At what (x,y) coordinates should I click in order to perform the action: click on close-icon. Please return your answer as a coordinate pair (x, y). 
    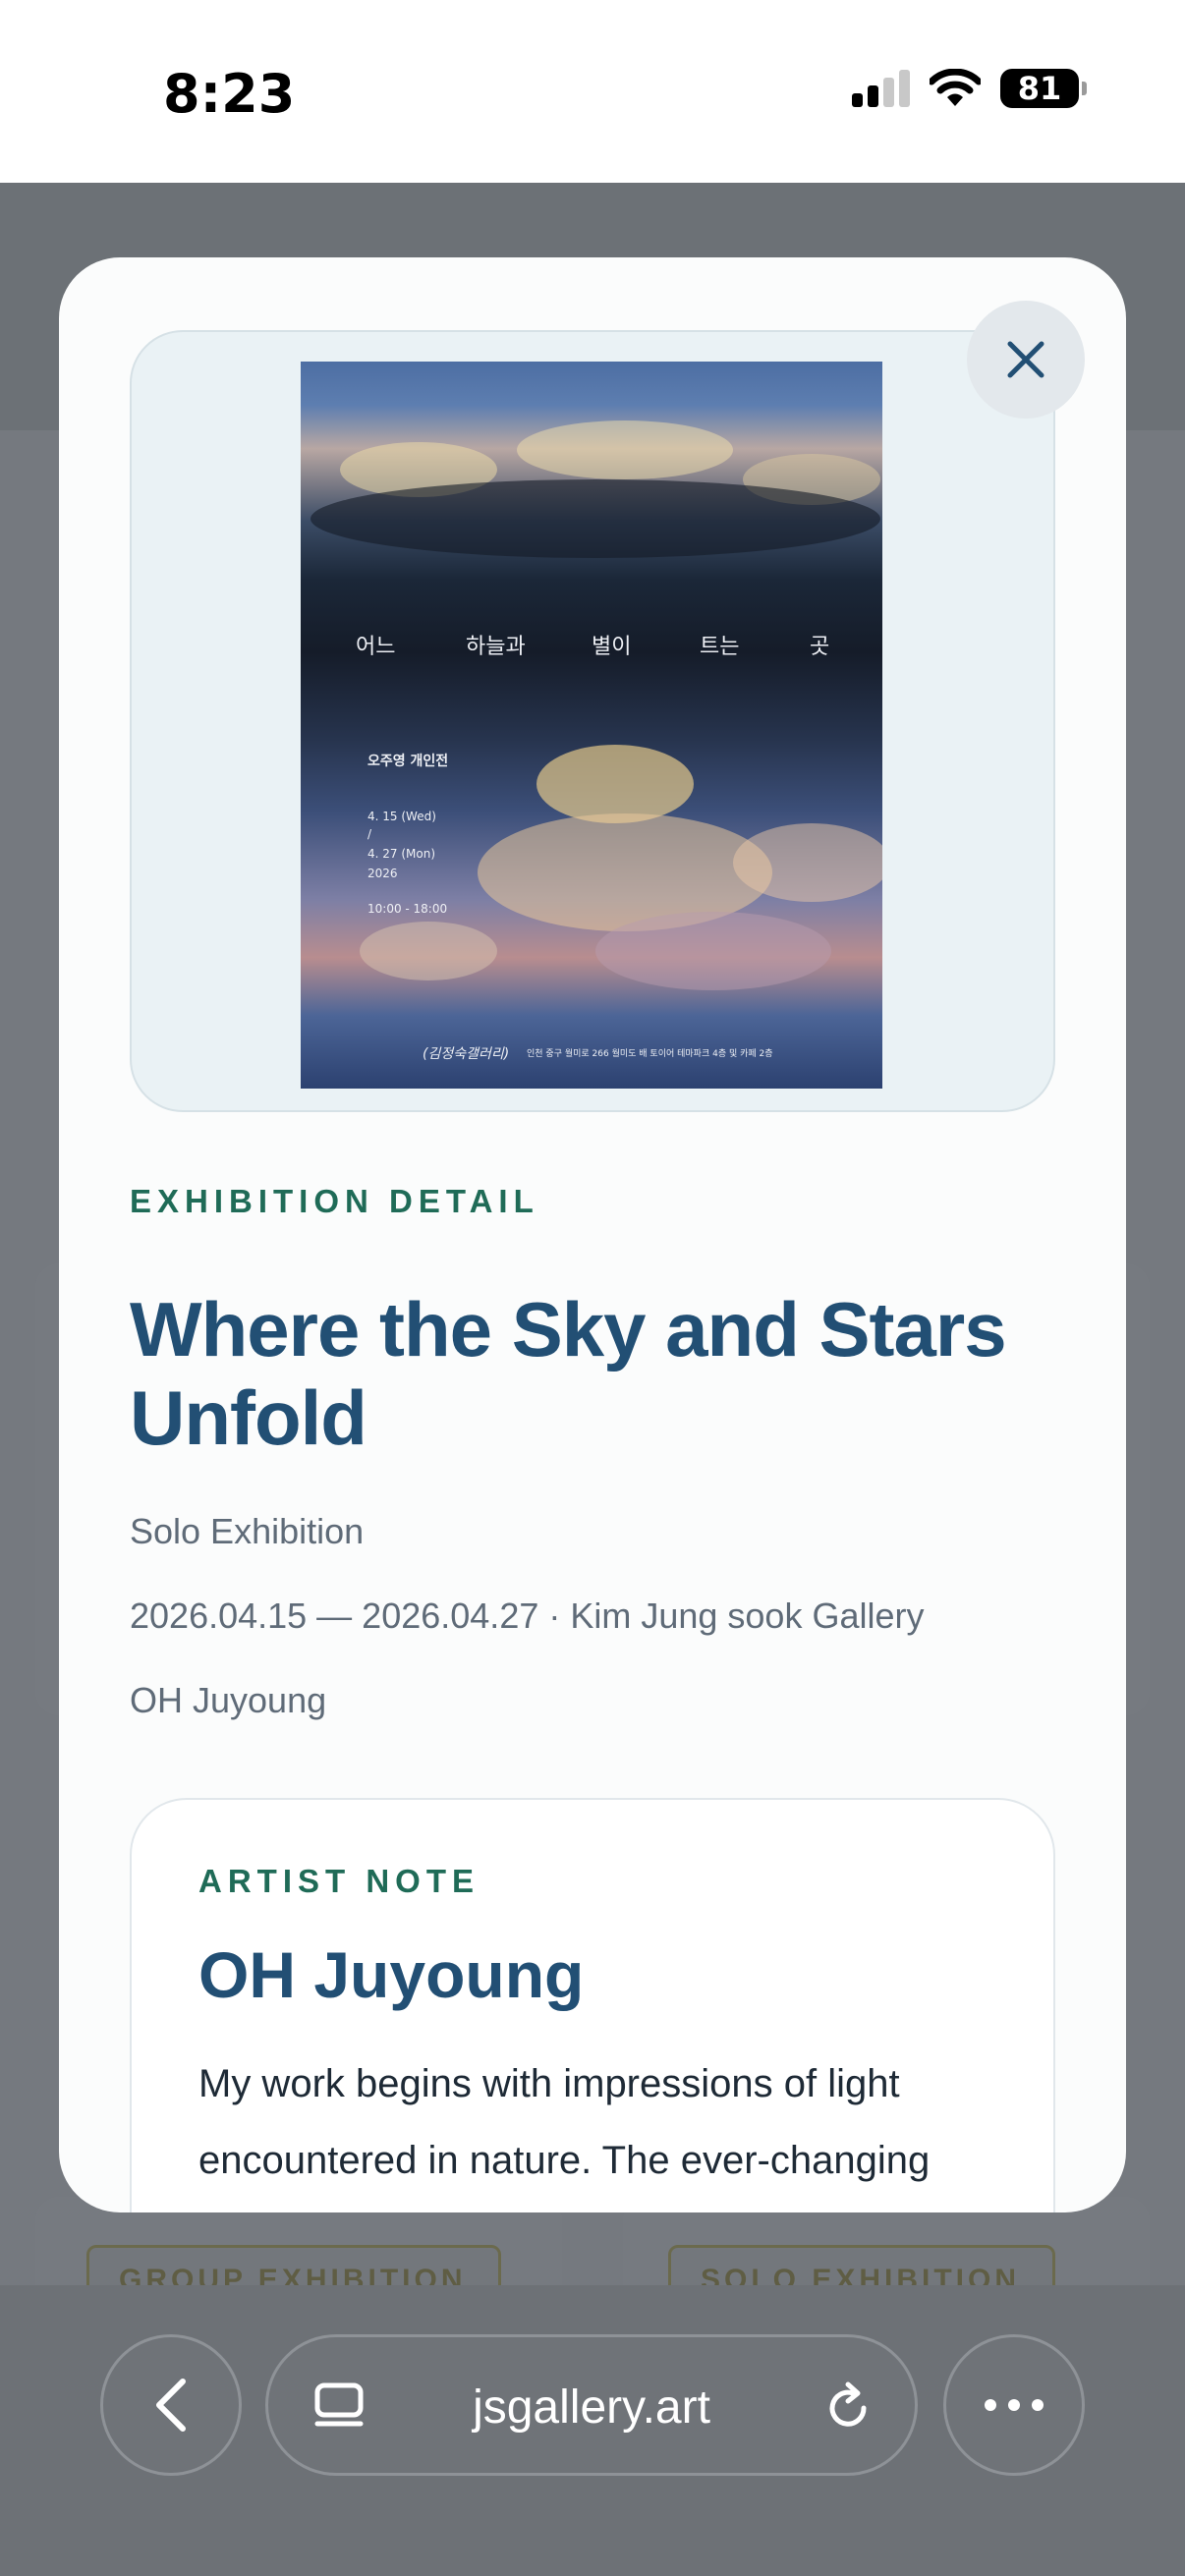
    Looking at the image, I should click on (1026, 359).